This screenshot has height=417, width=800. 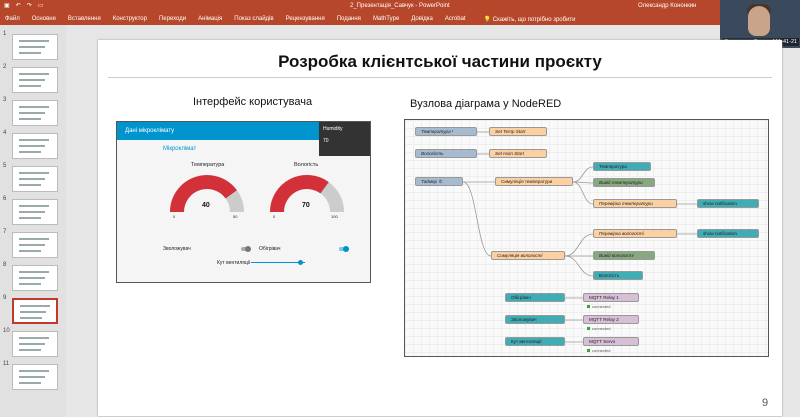 I want to click on gauge-hum-fill, so click(x=299, y=194).